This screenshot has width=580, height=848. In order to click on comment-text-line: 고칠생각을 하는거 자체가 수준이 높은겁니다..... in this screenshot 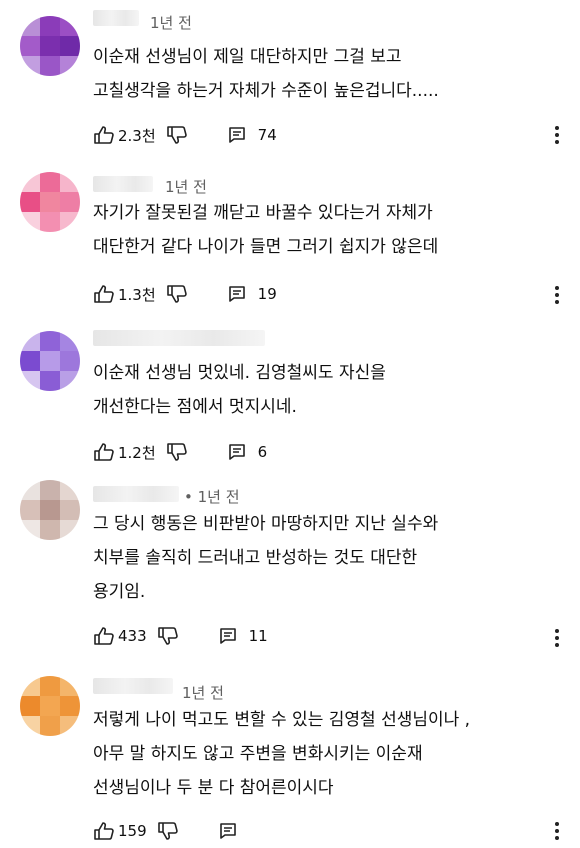, I will do `click(266, 91)`.